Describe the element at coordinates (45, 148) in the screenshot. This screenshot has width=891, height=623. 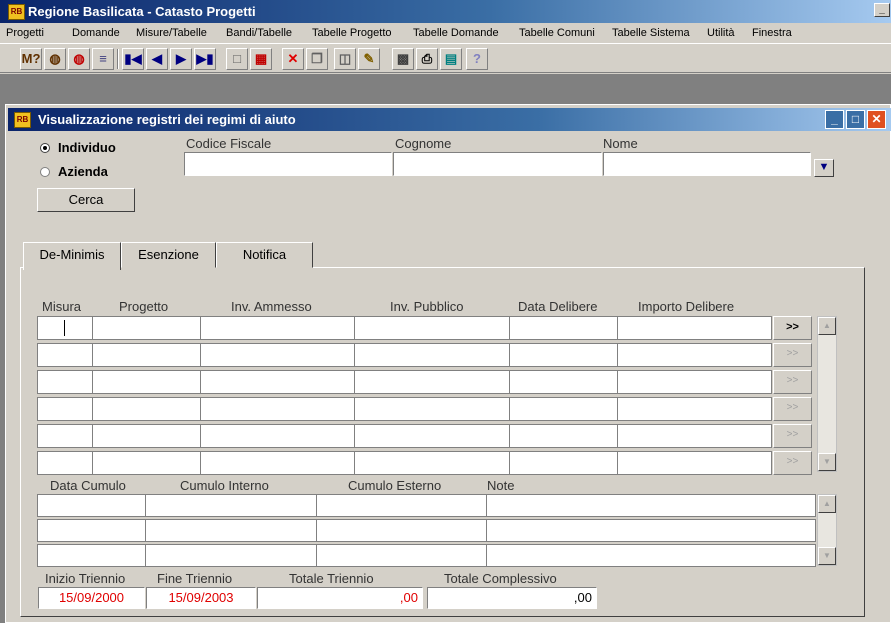
I see `radio-individuo` at that location.